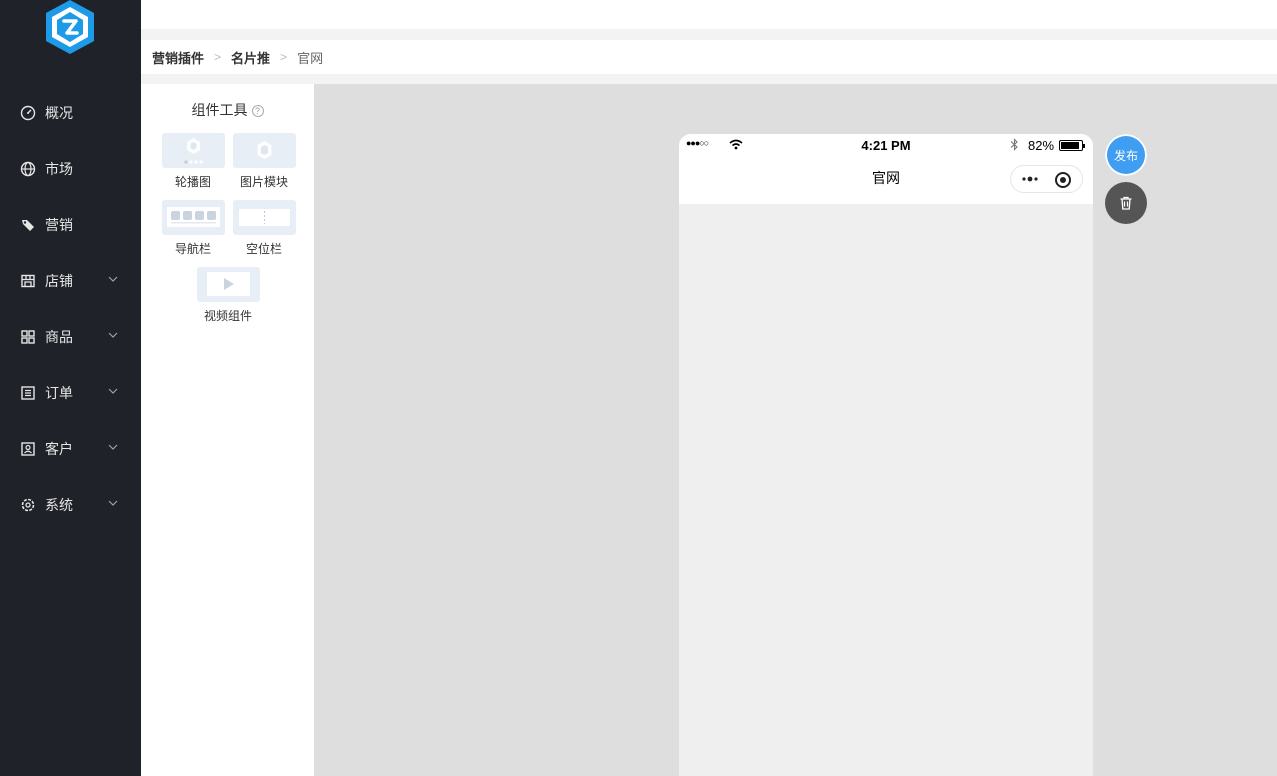  Describe the element at coordinates (193, 217) in the screenshot. I see `navbar-icon` at that location.